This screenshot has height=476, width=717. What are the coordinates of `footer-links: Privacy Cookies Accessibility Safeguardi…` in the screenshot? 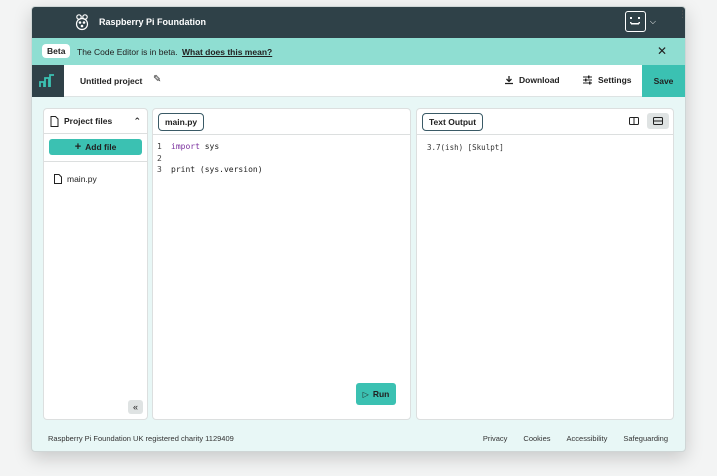 It's located at (575, 438).